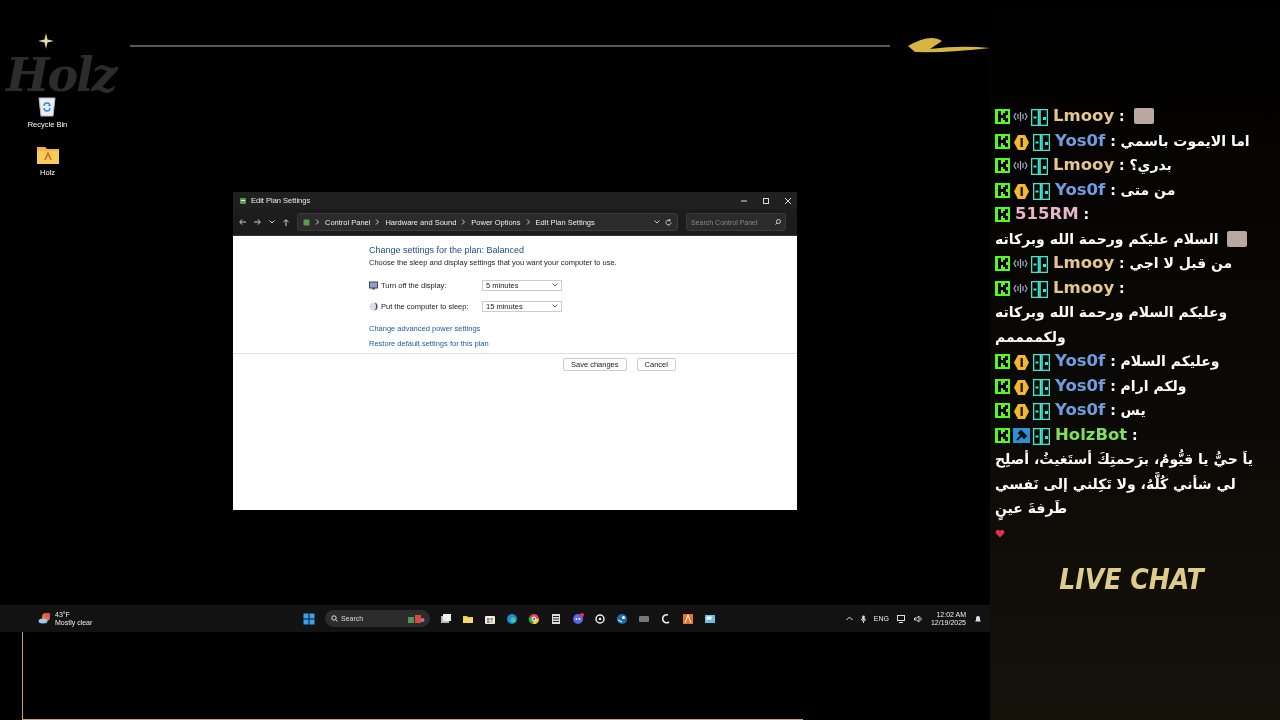  Describe the element at coordinates (45, 618) in the screenshot. I see `weather-icon` at that location.